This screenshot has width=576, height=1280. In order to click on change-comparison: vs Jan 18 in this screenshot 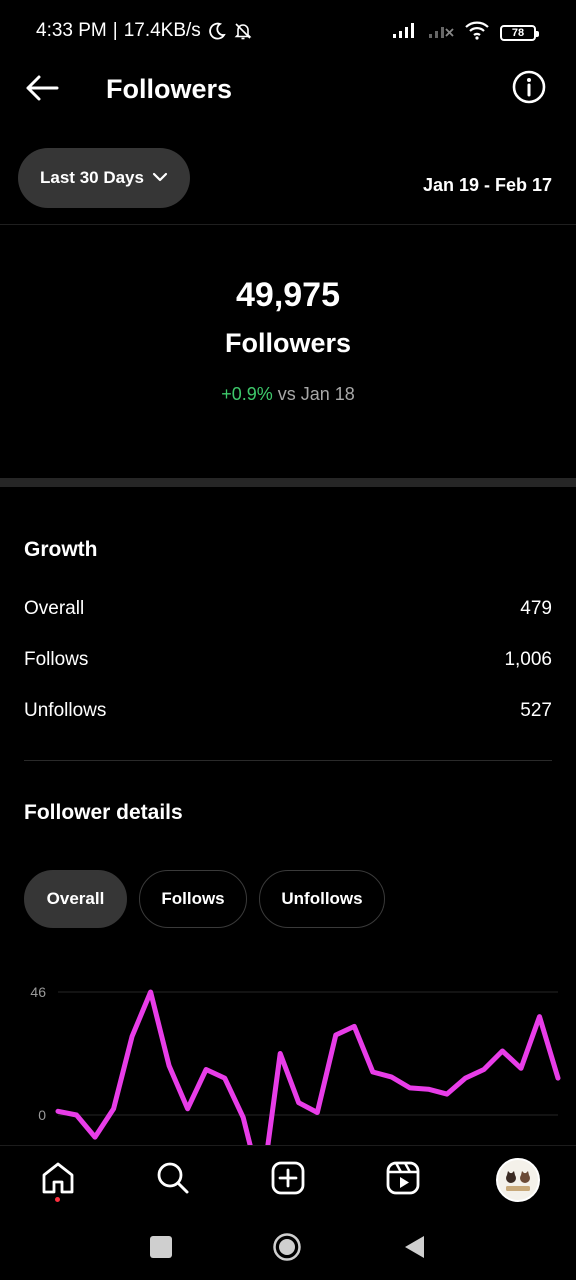, I will do `click(313, 394)`.